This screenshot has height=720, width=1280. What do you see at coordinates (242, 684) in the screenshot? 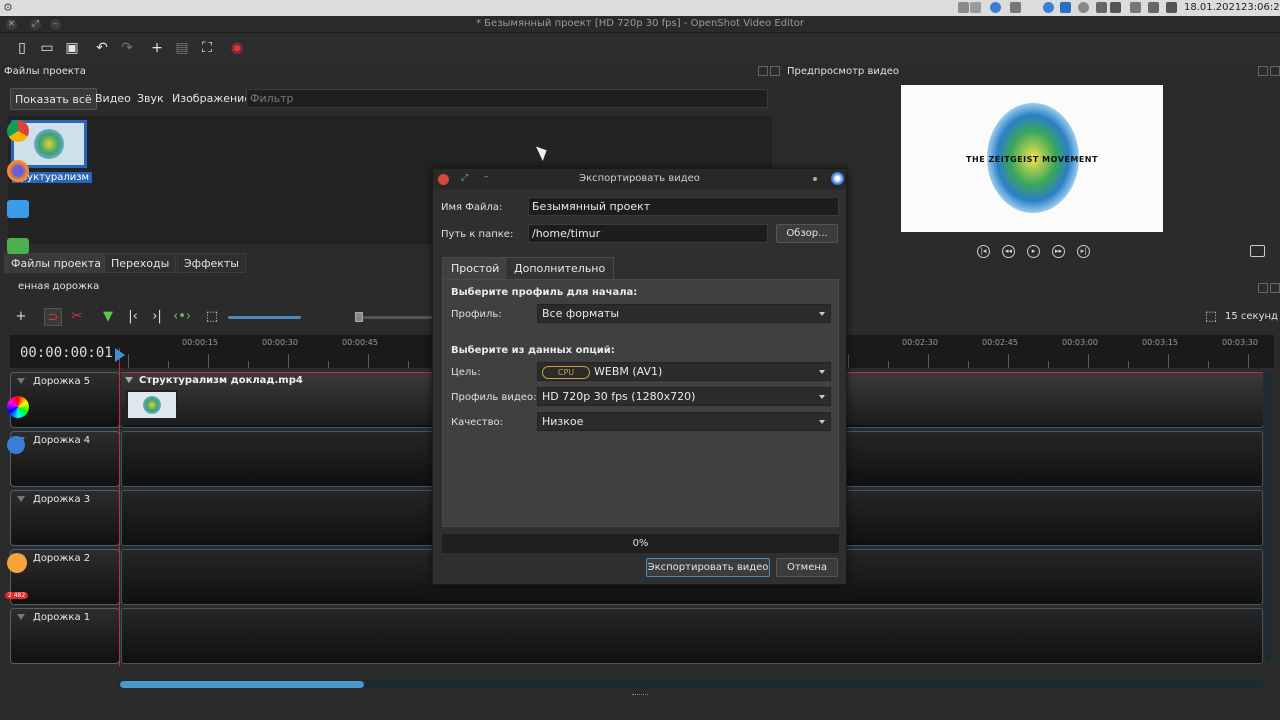
I see `scrollbar-thumb` at bounding box center [242, 684].